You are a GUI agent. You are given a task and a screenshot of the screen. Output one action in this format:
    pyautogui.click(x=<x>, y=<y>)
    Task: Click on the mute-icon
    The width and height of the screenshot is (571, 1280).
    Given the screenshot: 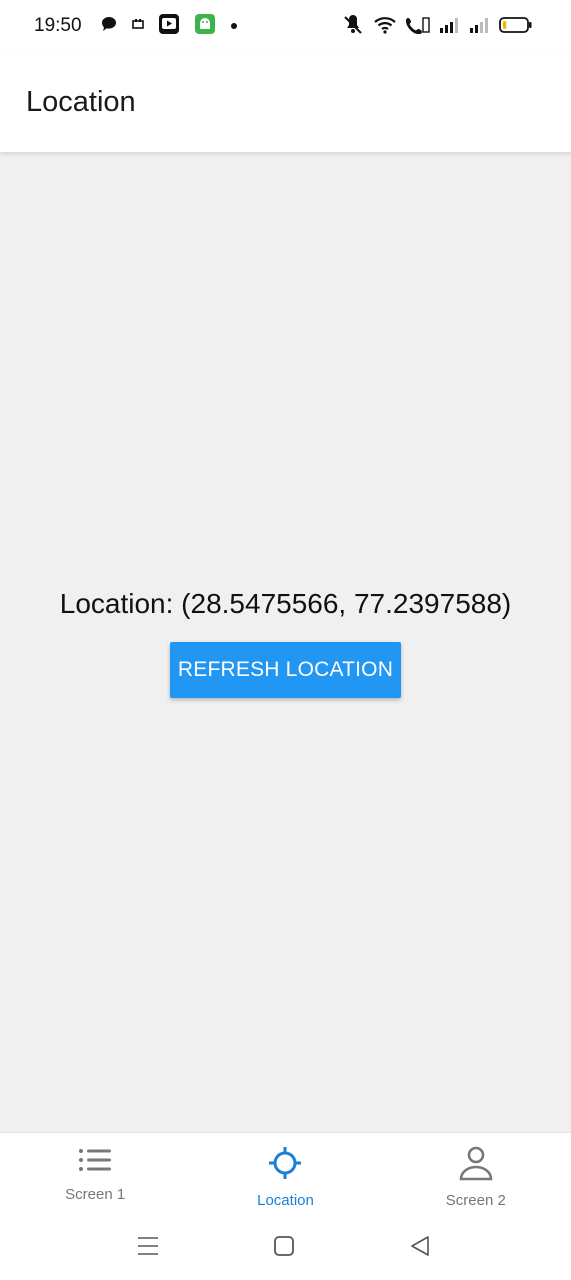 What is the action you would take?
    pyautogui.click(x=353, y=27)
    